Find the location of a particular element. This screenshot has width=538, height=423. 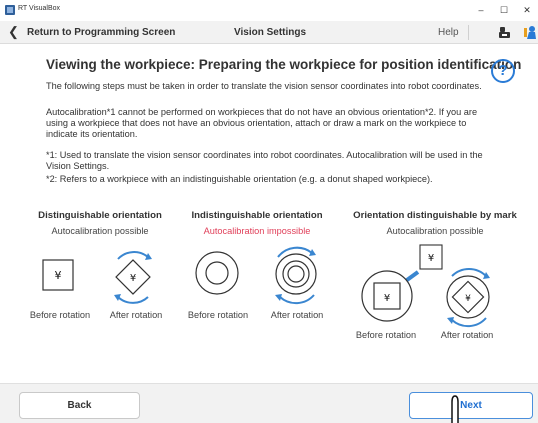

workpiece-square-after-icon: ¥ is located at coordinates (133, 277).